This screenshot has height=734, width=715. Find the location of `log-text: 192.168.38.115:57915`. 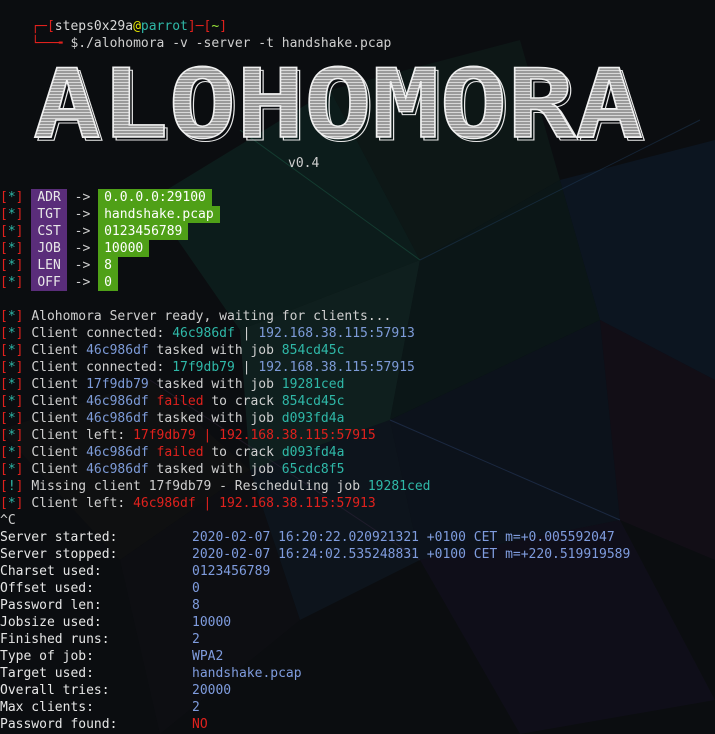

log-text: 192.168.38.115:57915 is located at coordinates (336, 367).